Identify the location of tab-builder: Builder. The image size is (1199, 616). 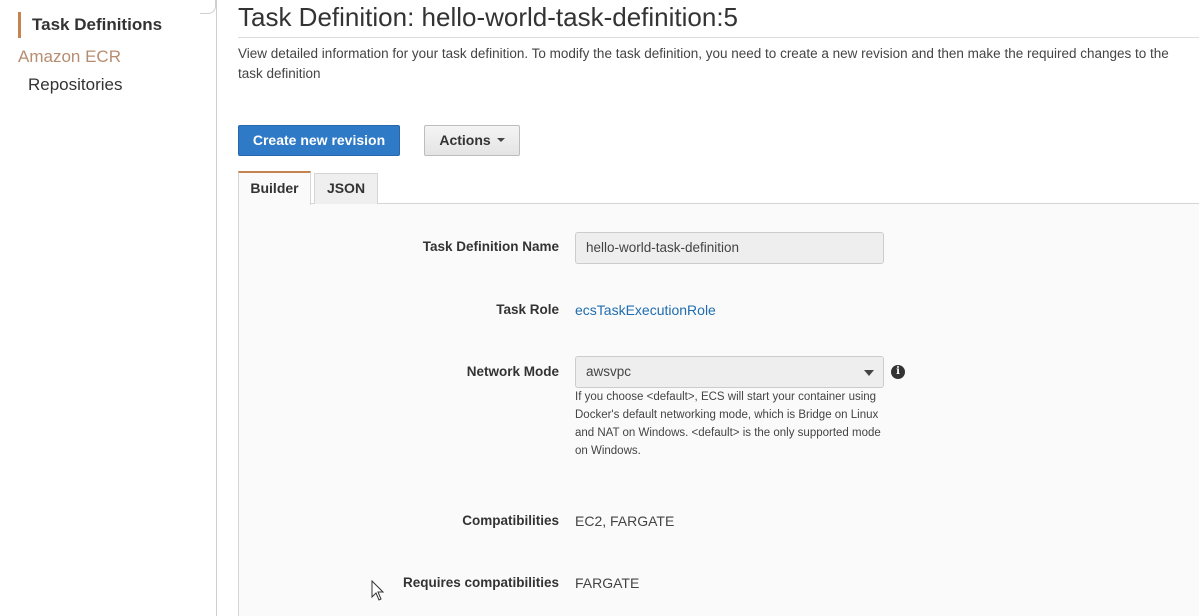
(274, 188).